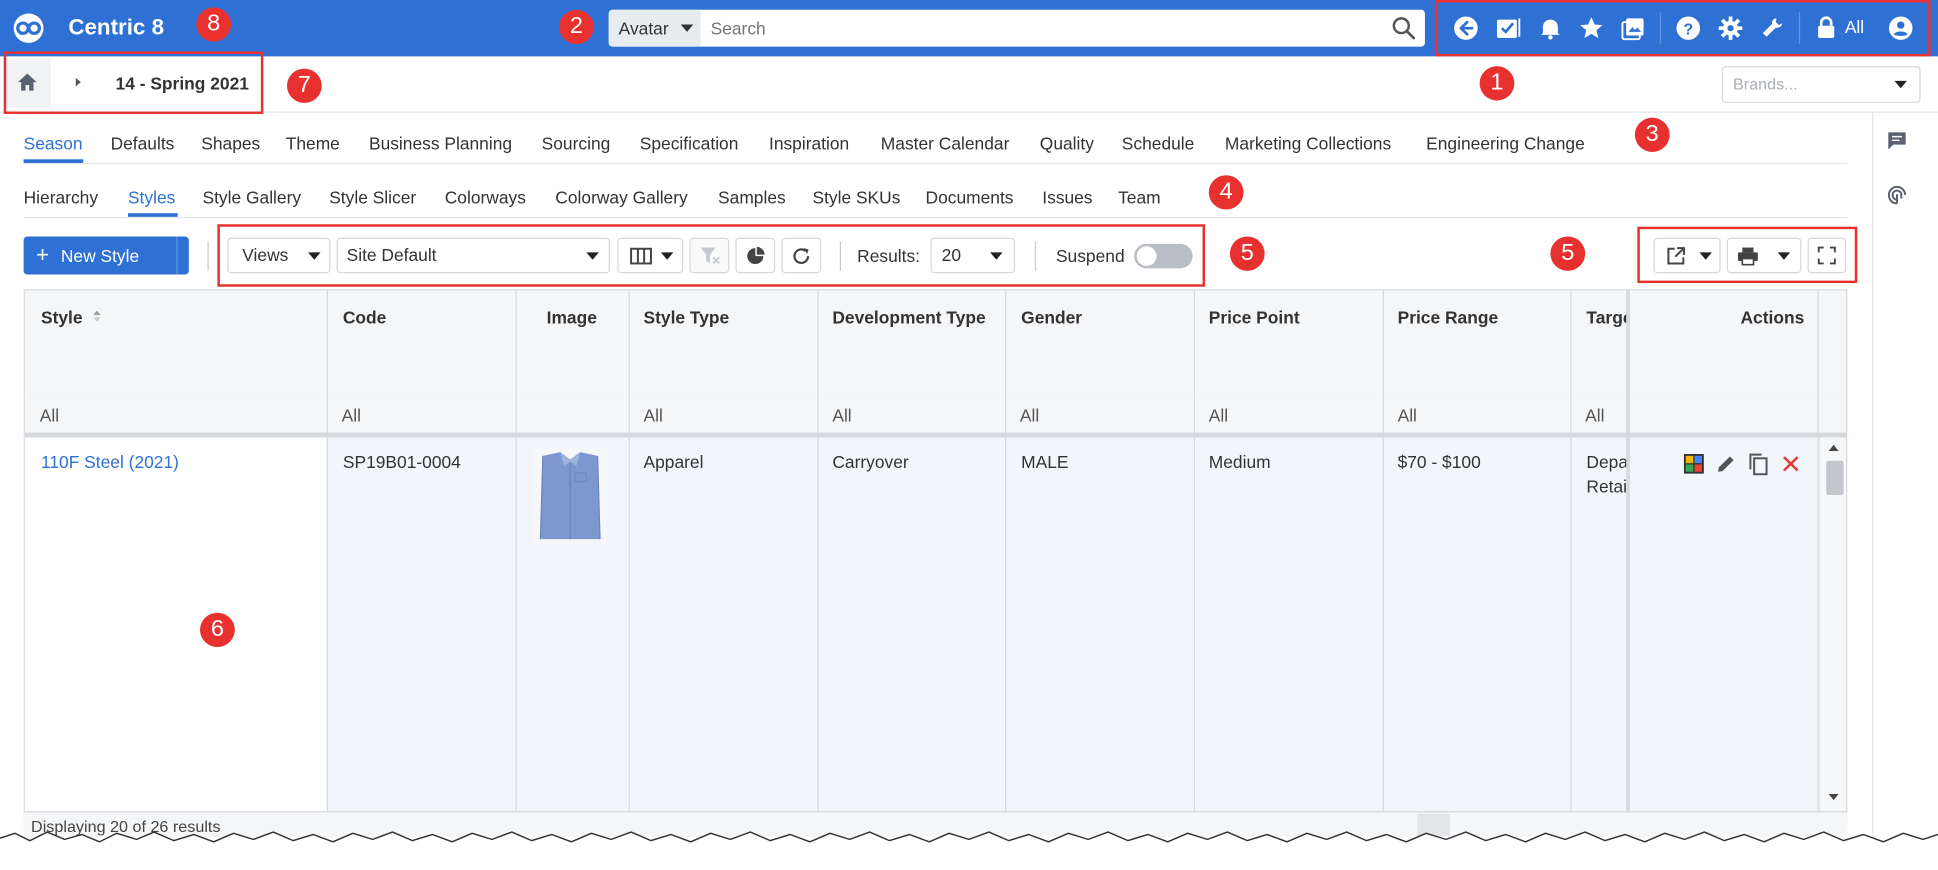  What do you see at coordinates (1758, 464) in the screenshot?
I see `copy-icon` at bounding box center [1758, 464].